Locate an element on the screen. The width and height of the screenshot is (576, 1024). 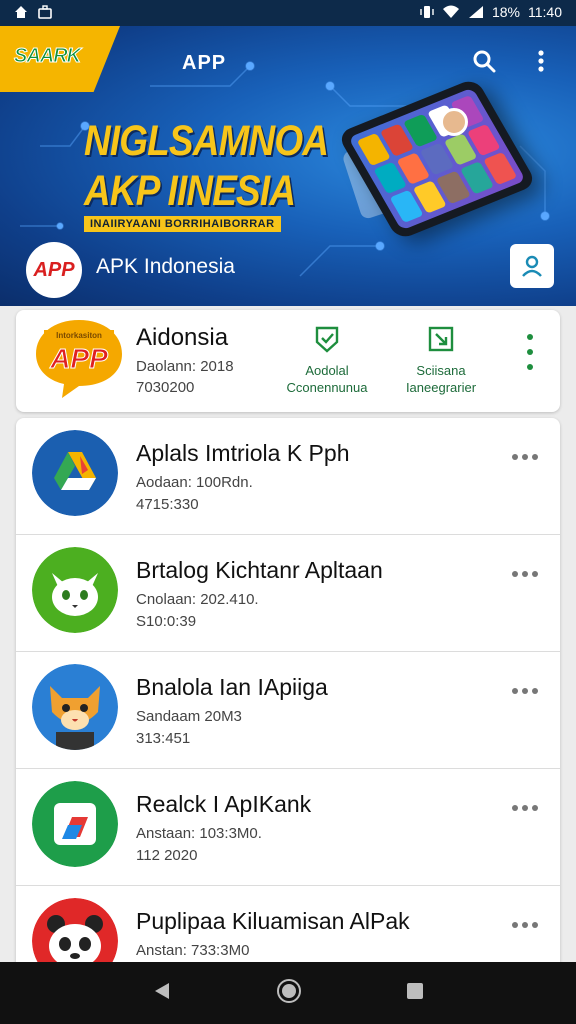
app-title: APP is located at coordinates (204, 63).